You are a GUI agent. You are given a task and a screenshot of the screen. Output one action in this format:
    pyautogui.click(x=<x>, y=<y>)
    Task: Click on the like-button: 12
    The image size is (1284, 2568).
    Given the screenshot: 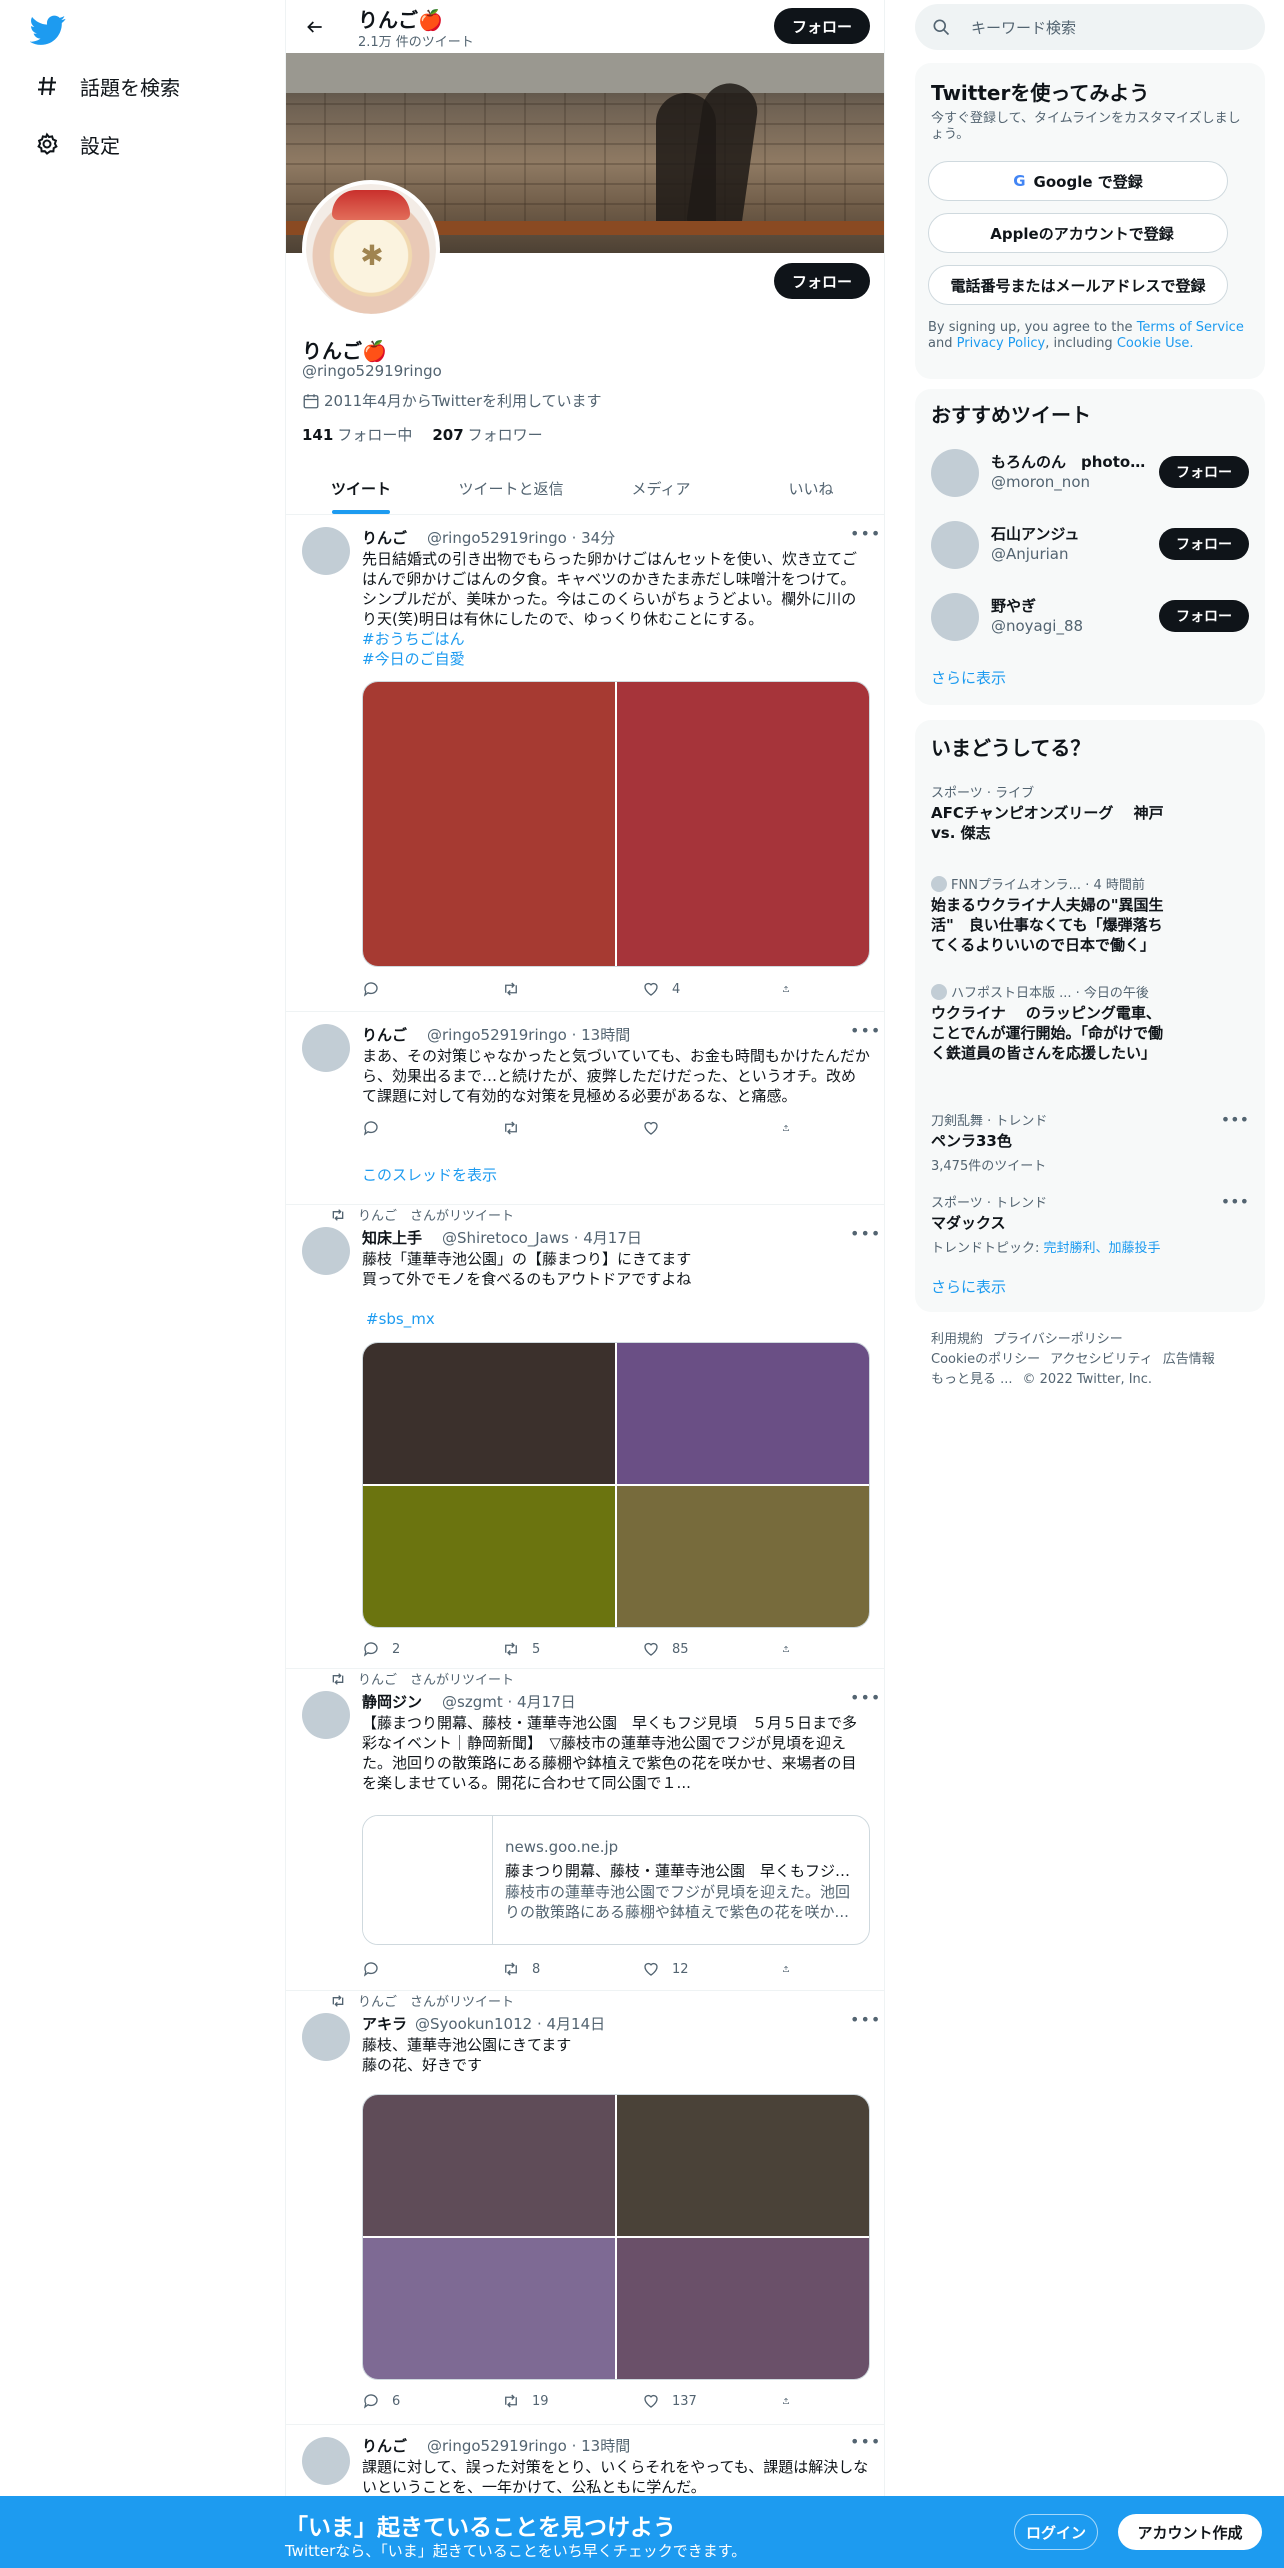 What is the action you would take?
    pyautogui.click(x=687, y=1969)
    